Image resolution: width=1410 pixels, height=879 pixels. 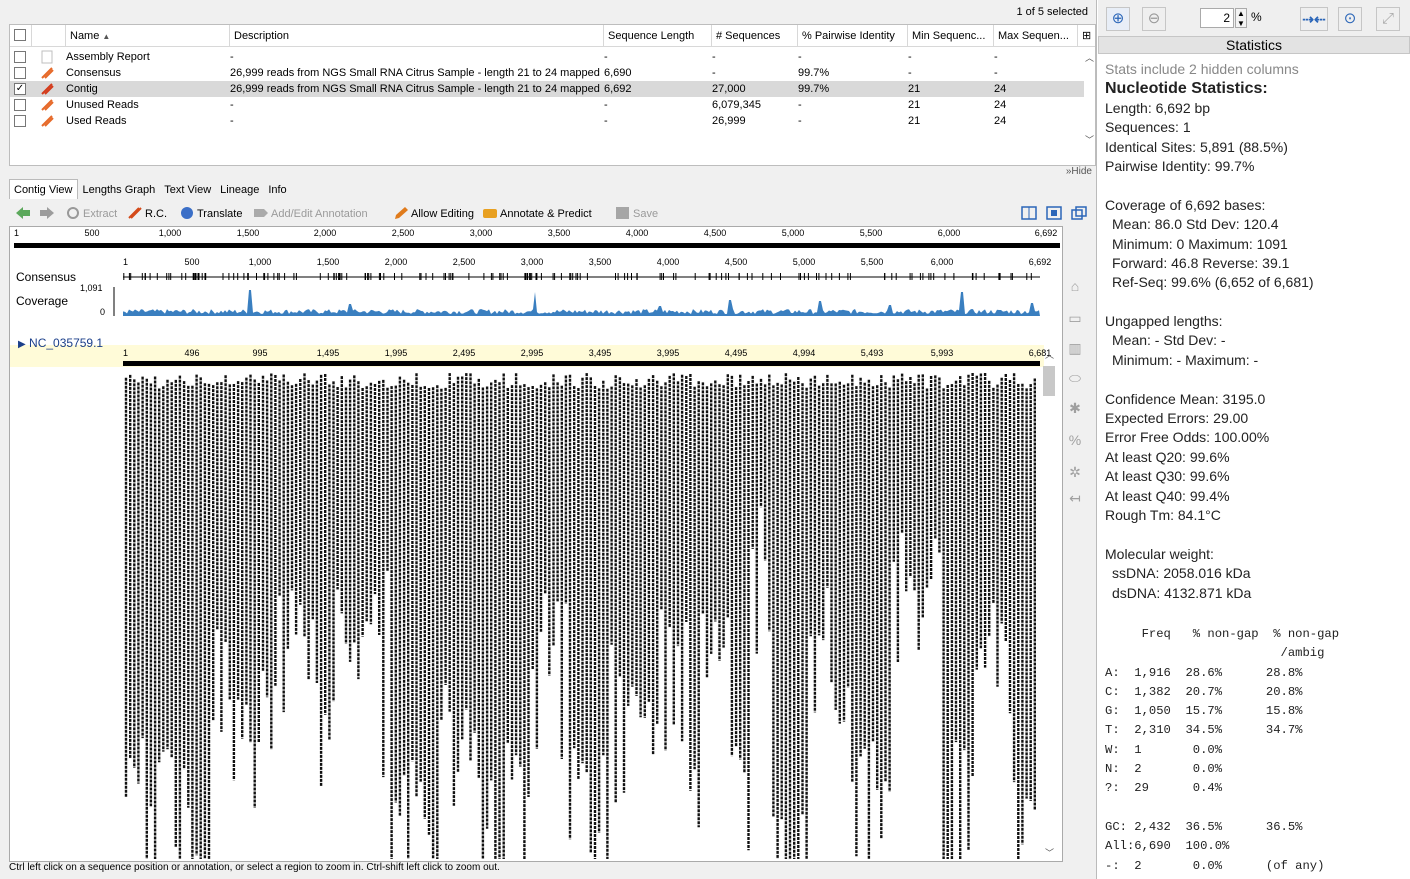 I want to click on row-checkbox: ✓, so click(x=20, y=89).